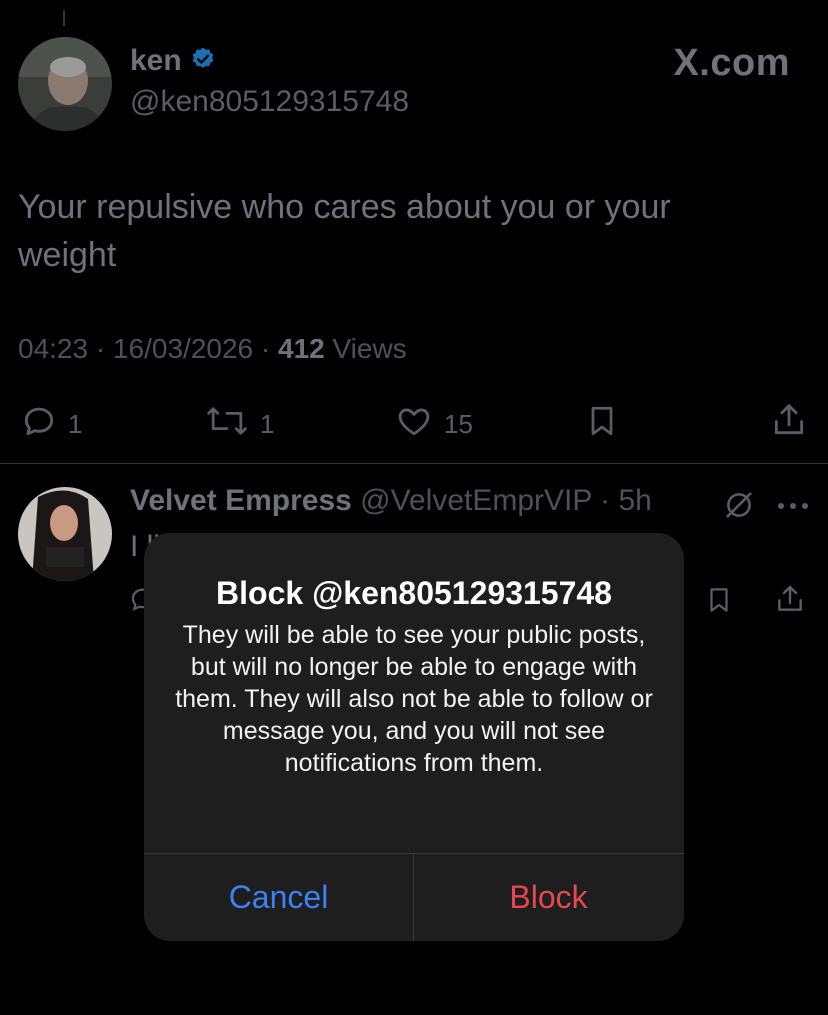 The height and width of the screenshot is (1015, 828). I want to click on reply-avatar, so click(65, 534).